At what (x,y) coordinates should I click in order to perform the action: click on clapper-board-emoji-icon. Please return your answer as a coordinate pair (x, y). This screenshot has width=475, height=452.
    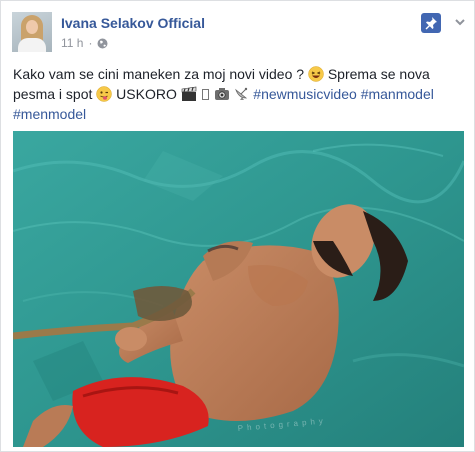
    Looking at the image, I should click on (189, 94).